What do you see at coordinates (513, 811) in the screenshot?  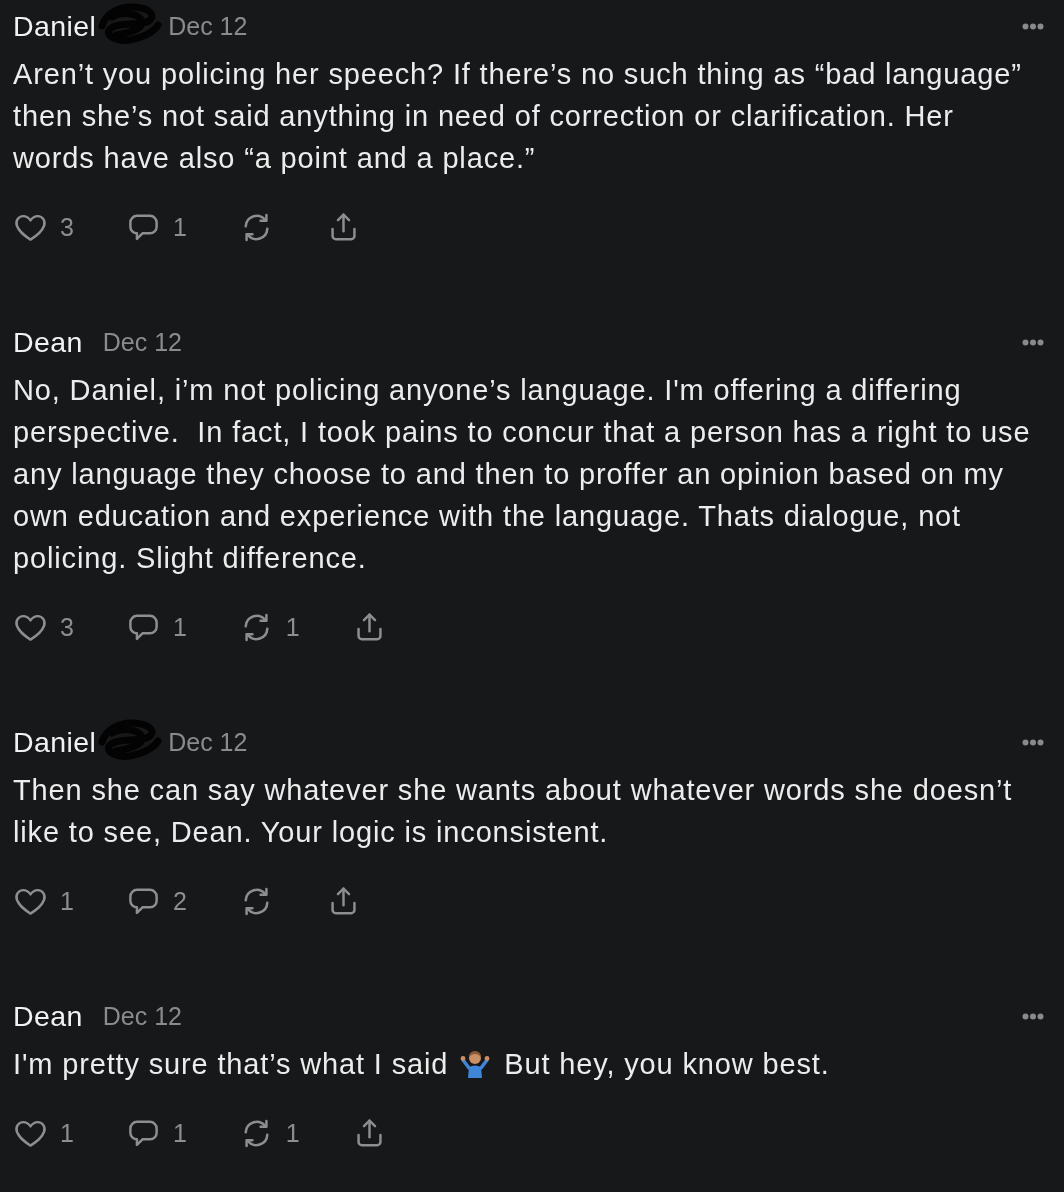 I see `comment-text: Then she can say whatever she wants about whatever words she doesn’t like to see, Dean. Your logic is inconsistent.` at bounding box center [513, 811].